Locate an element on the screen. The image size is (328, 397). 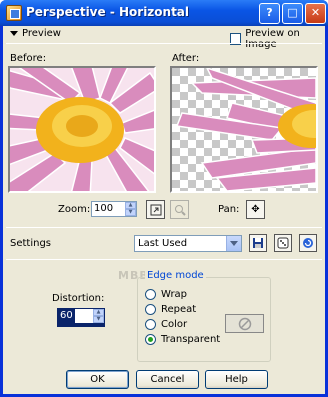
reset-button is located at coordinates (308, 243).